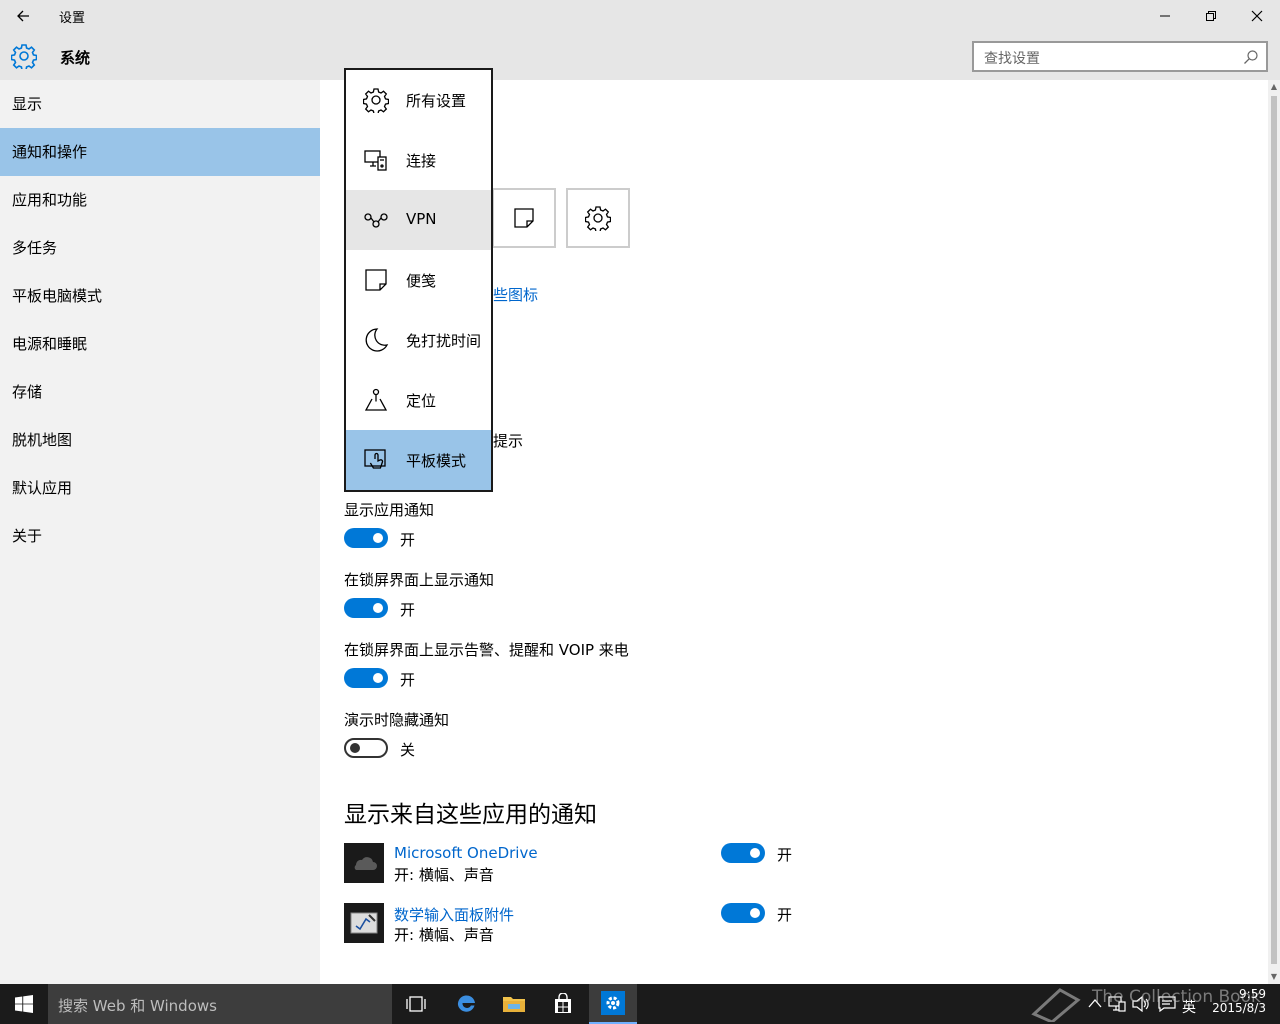 This screenshot has height=1024, width=1280. What do you see at coordinates (160, 296) in the screenshot?
I see `sidebar-item-tablet-mode: 平板电脑模式` at bounding box center [160, 296].